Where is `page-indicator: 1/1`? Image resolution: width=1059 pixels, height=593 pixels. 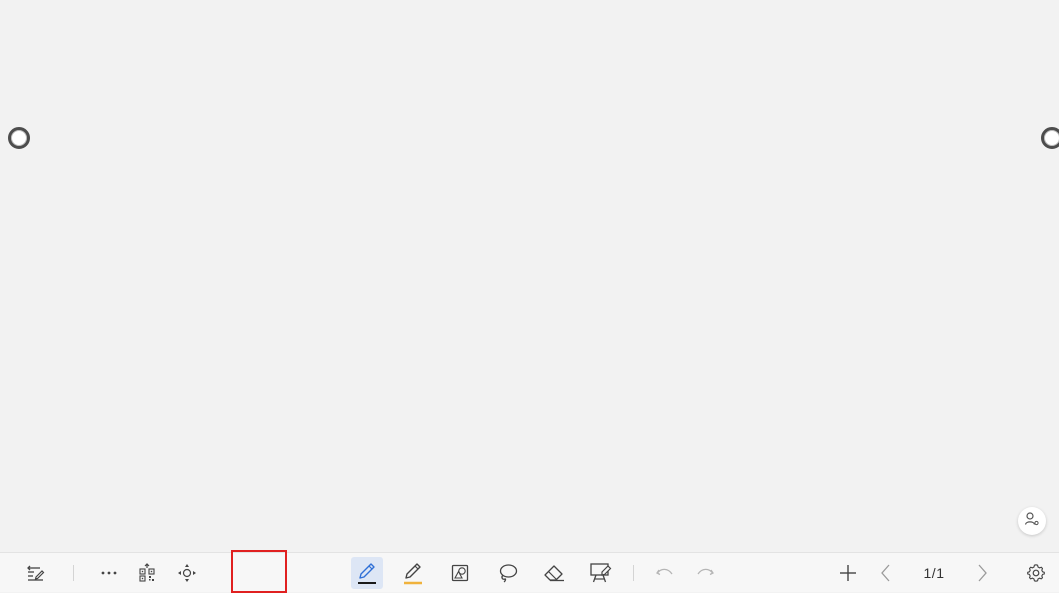 page-indicator: 1/1 is located at coordinates (934, 573).